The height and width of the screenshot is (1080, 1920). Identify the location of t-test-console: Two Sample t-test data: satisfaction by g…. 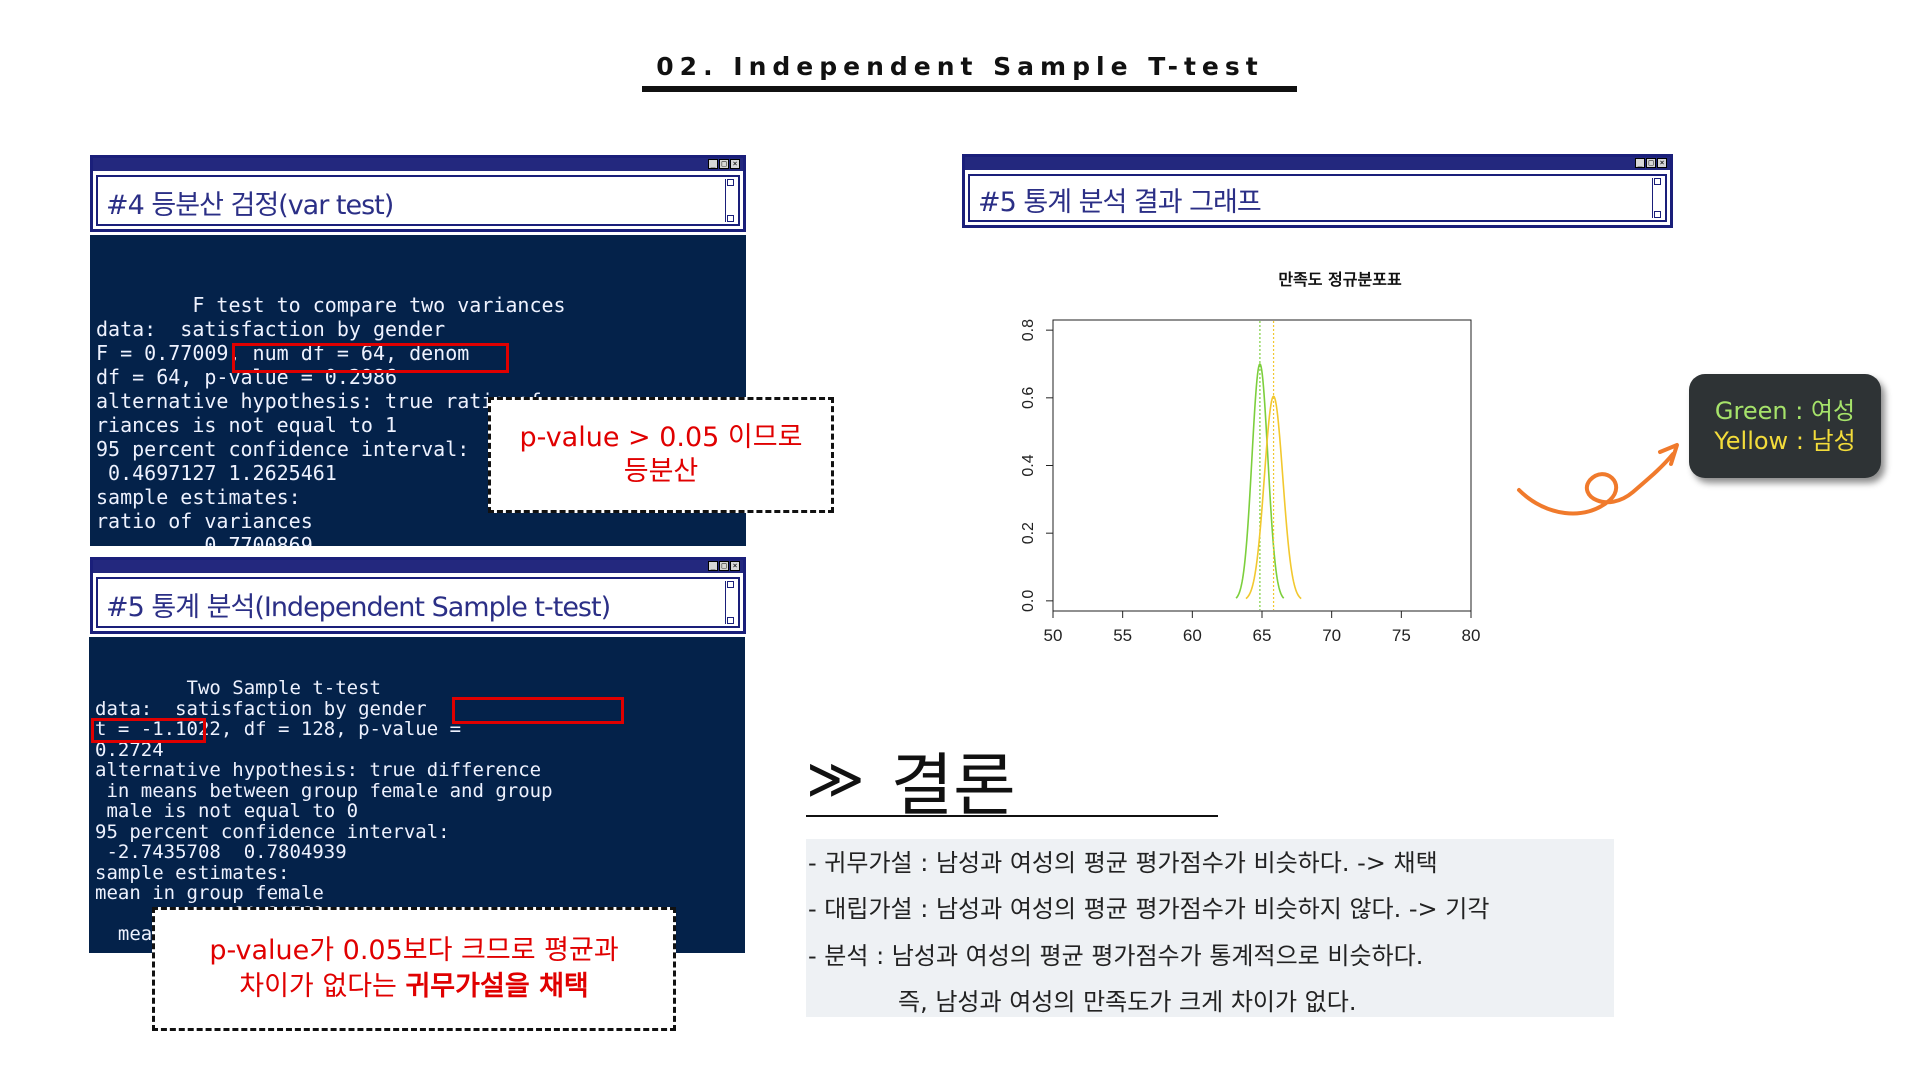
(417, 795).